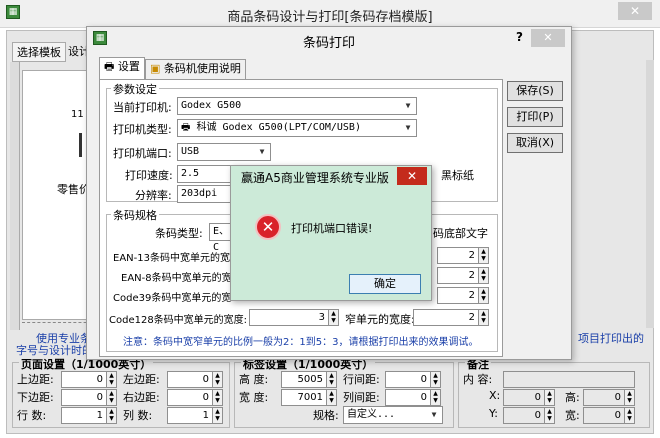 The image size is (660, 438). Describe the element at coordinates (149, 175) in the screenshot. I see `print-speed-label: 打印速度:` at that location.